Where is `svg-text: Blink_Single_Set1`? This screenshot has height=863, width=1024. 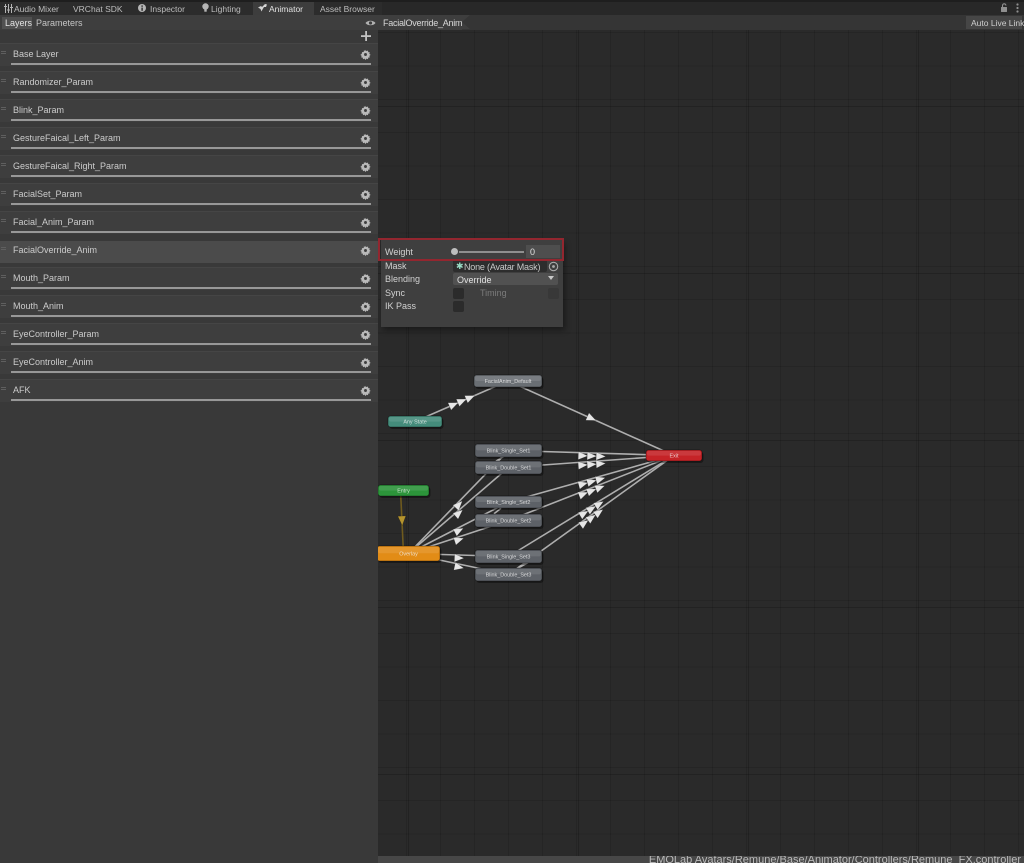 svg-text: Blink_Single_Set1 is located at coordinates (509, 452).